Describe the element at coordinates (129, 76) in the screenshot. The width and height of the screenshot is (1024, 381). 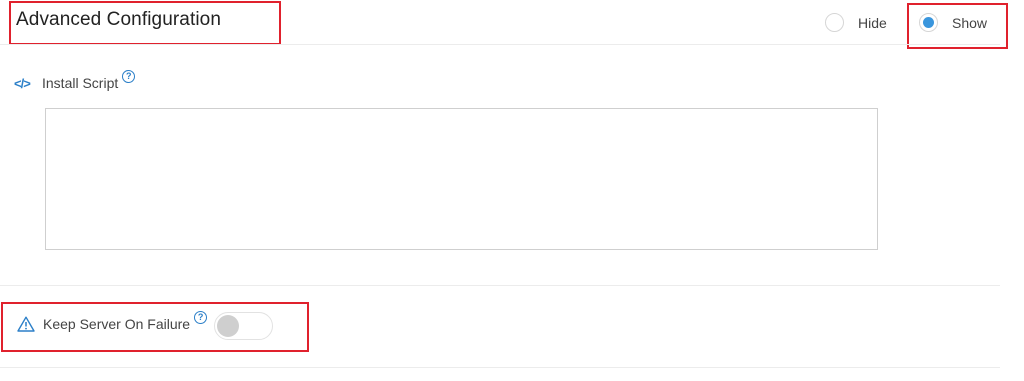
I see `help-icon: ?` at that location.